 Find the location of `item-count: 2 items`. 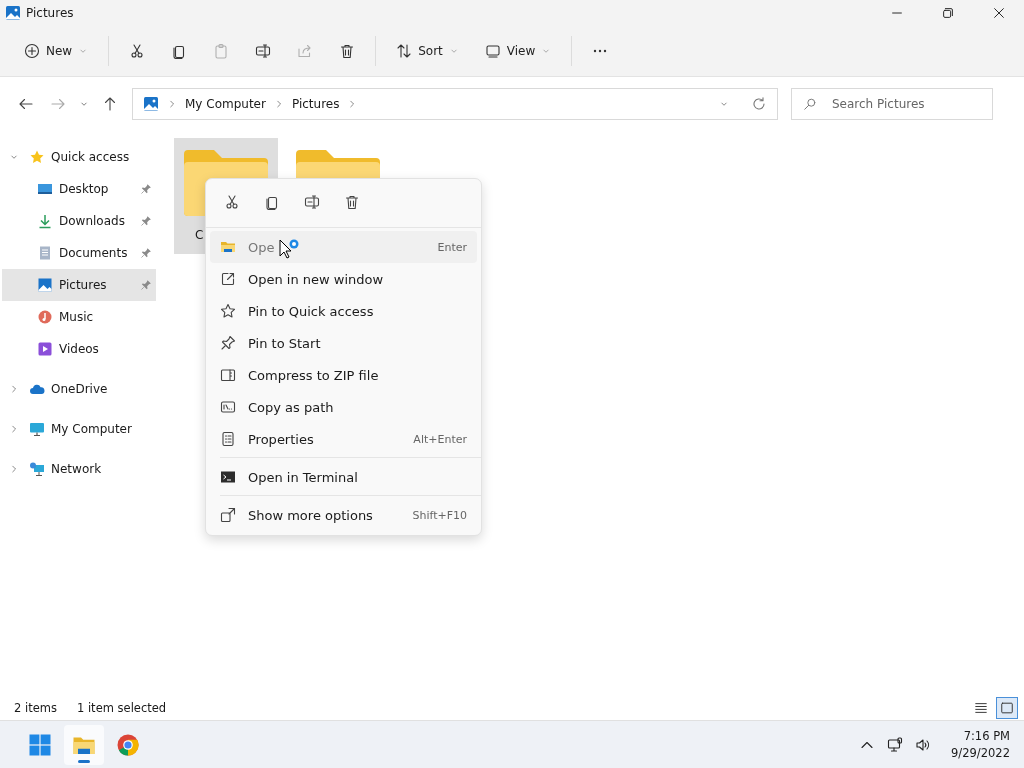

item-count: 2 items is located at coordinates (35, 708).